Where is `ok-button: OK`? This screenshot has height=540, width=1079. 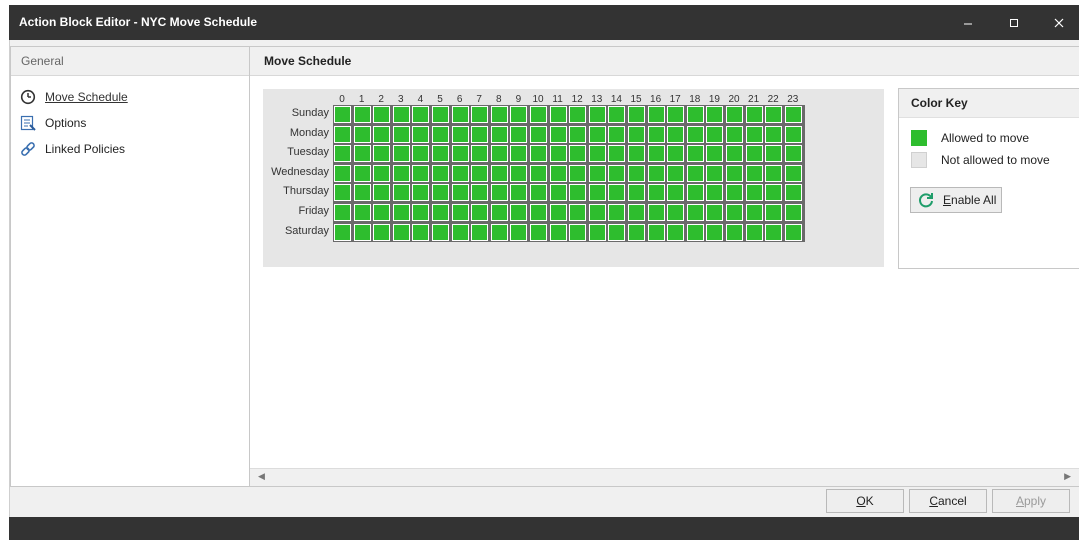
ok-button: OK is located at coordinates (865, 501).